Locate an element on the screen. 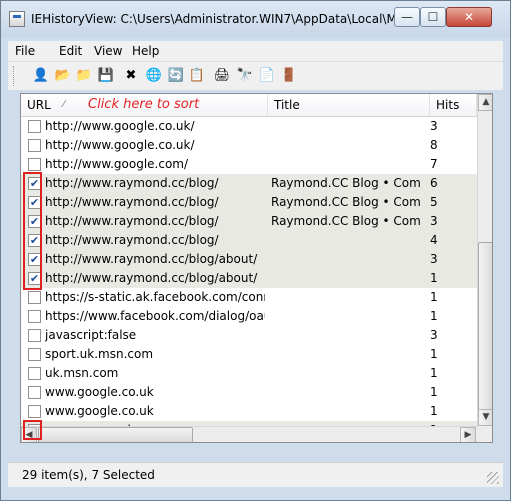 The image size is (513, 503). properties-icon: 🖨 is located at coordinates (222, 76).